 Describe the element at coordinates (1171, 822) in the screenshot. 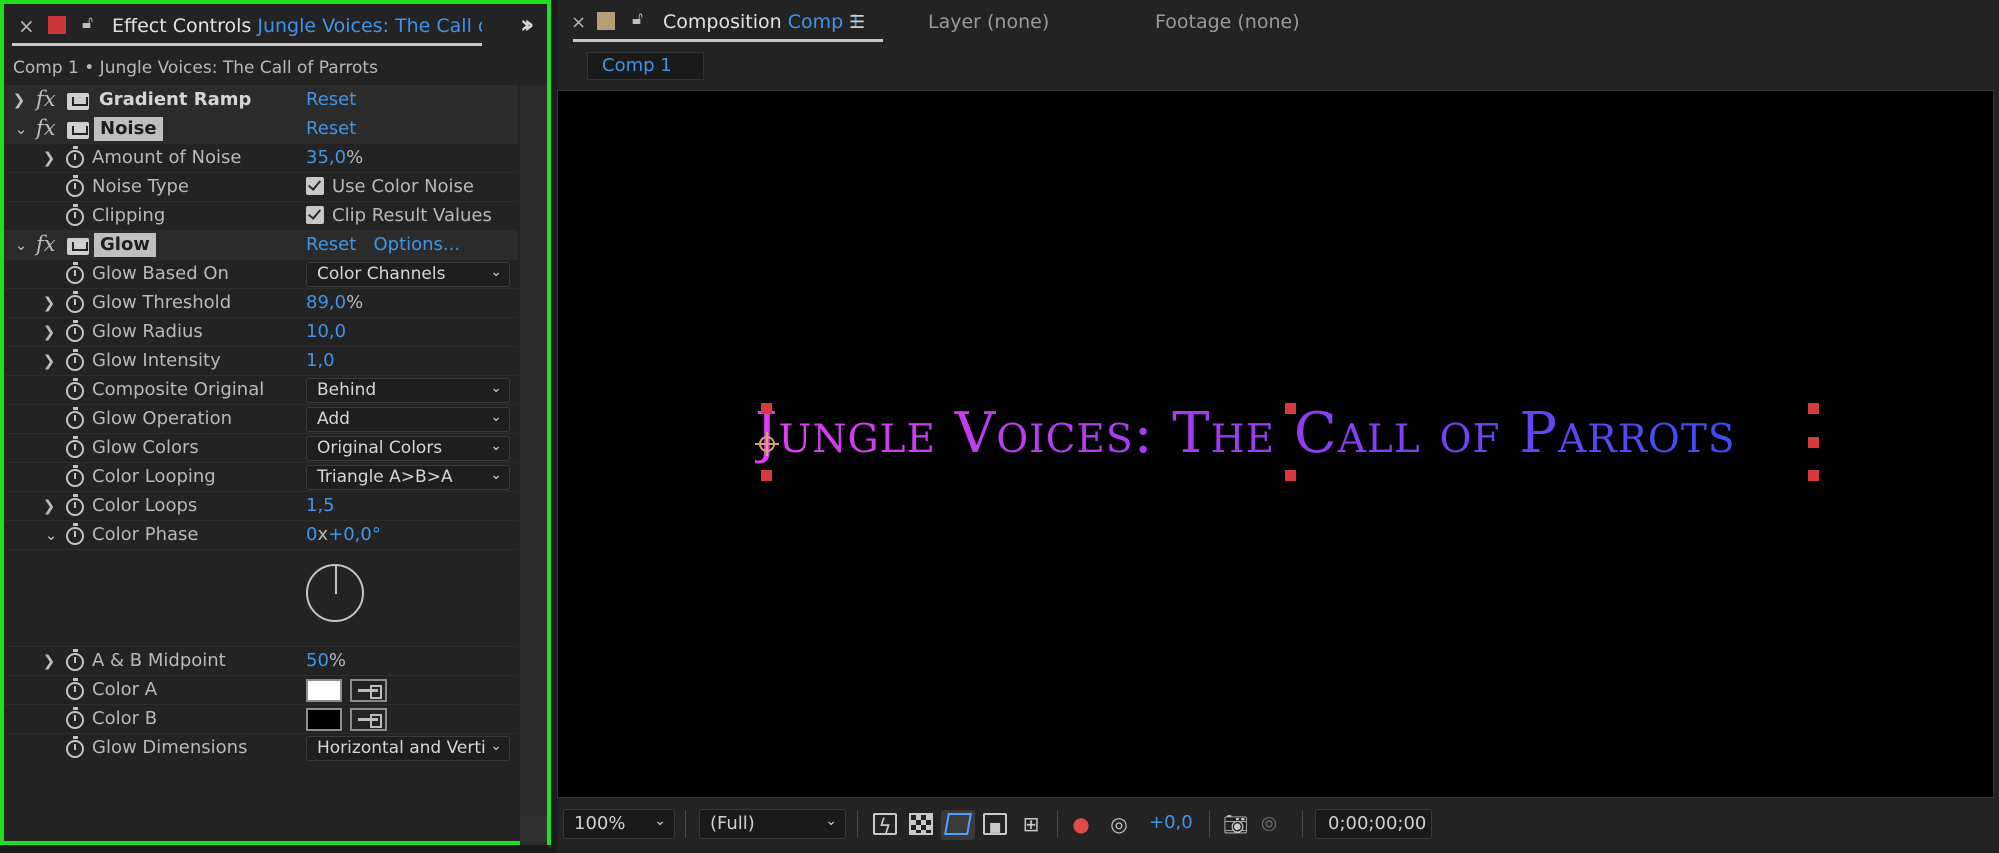

I see `exposure-value: +0,0` at that location.